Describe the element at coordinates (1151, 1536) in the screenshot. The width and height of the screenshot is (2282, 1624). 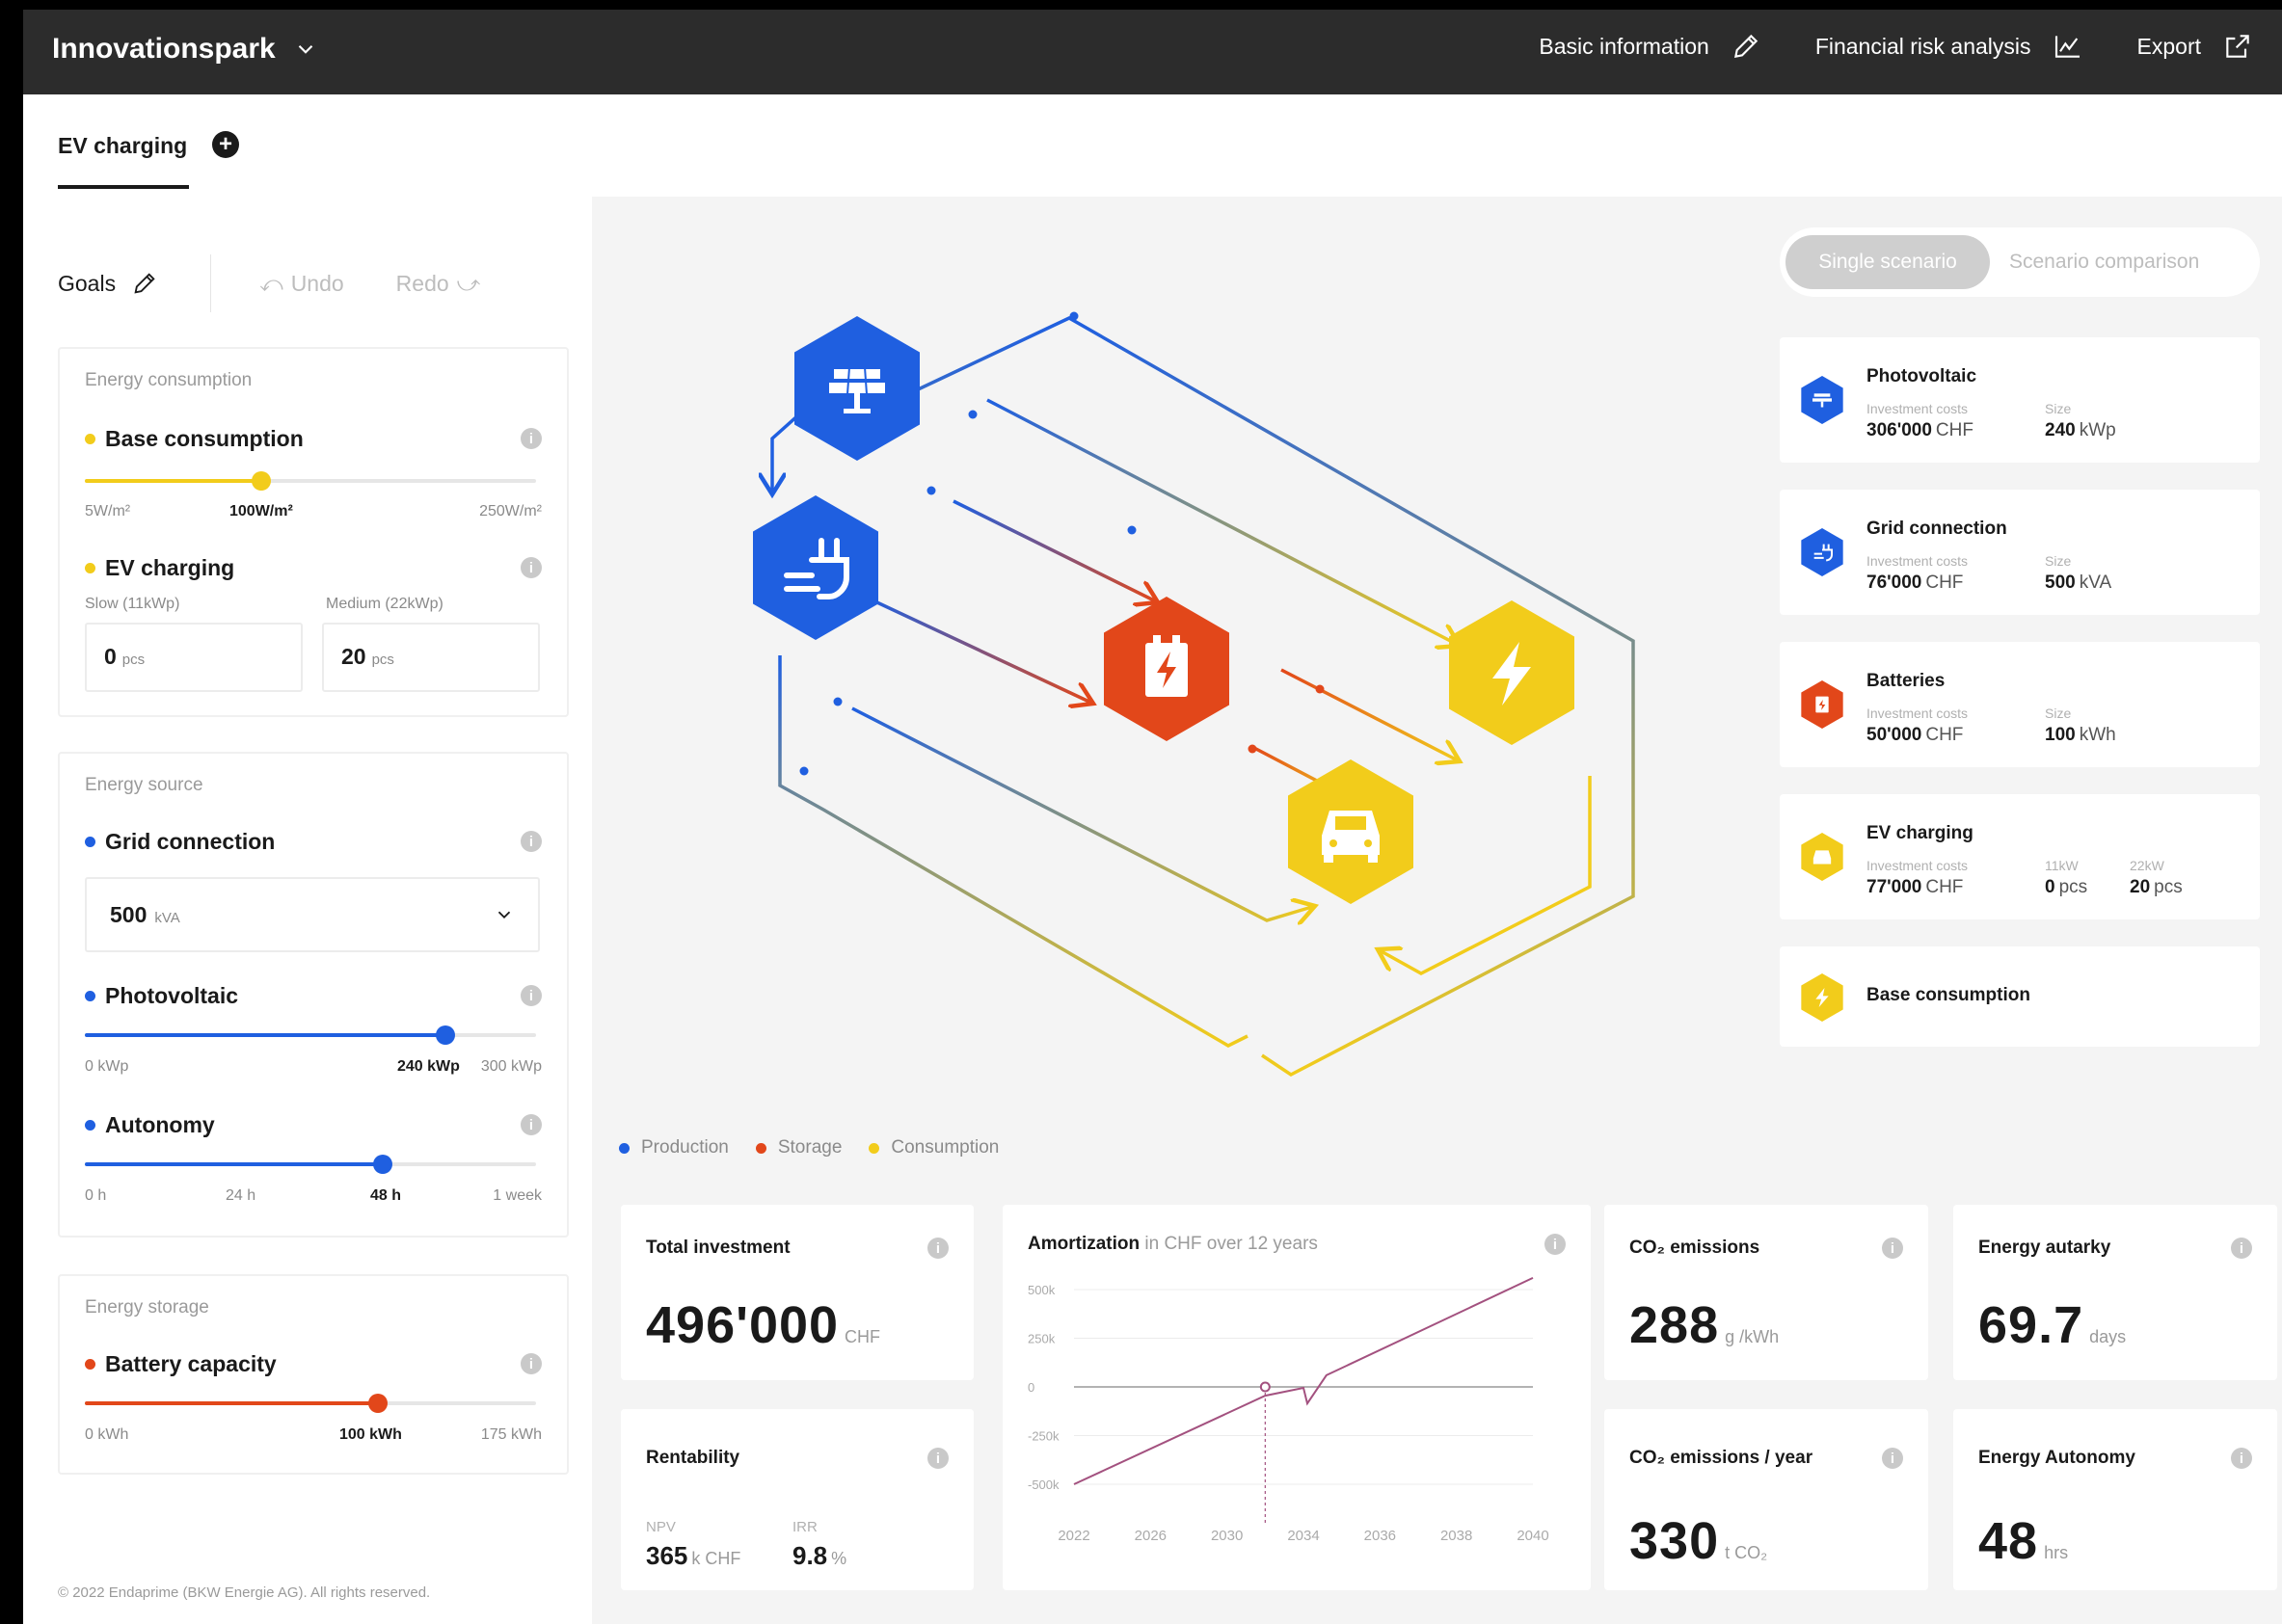
I see `x-tick-label: 2026` at that location.